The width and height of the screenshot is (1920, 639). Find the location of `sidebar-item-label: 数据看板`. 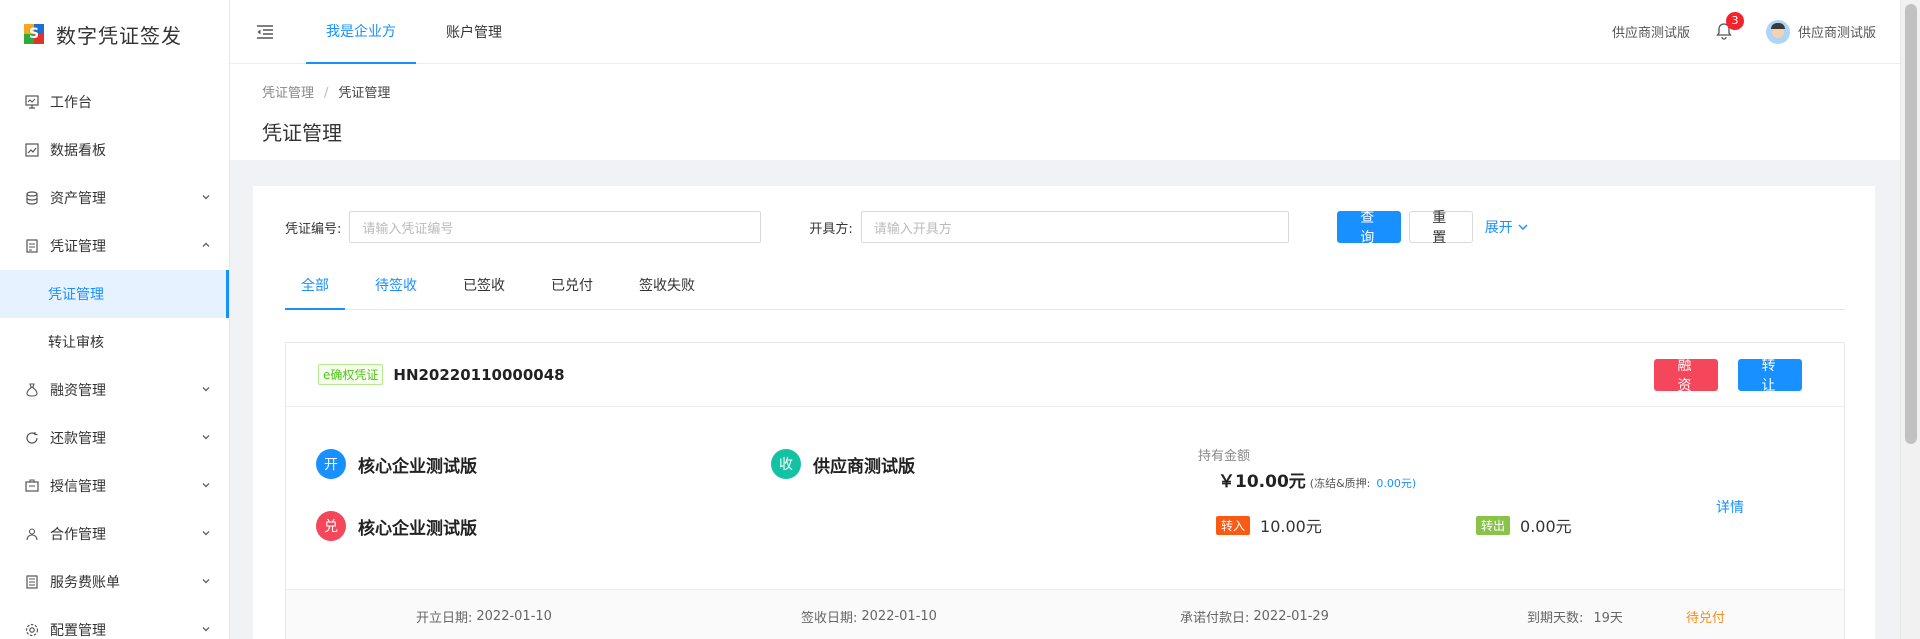

sidebar-item-label: 数据看板 is located at coordinates (78, 151).